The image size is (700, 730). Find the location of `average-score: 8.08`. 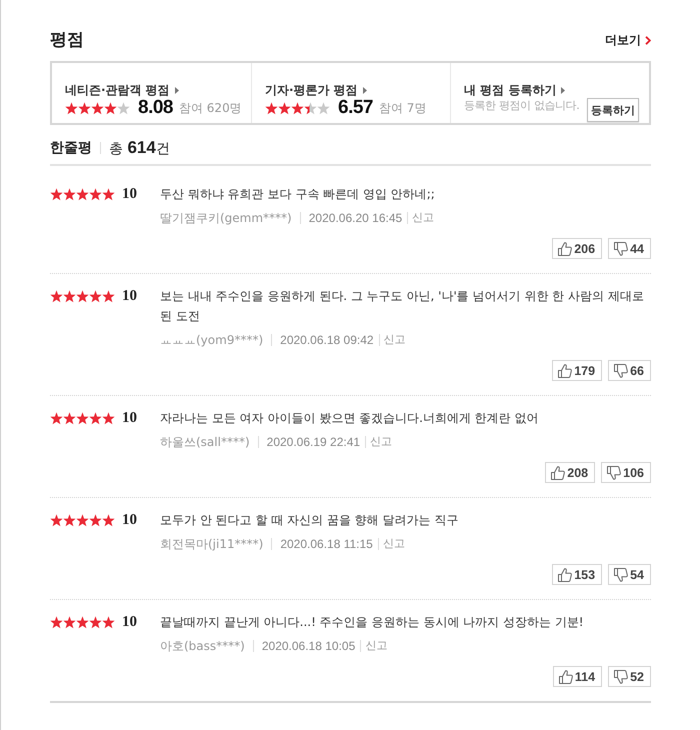

average-score: 8.08 is located at coordinates (155, 108).